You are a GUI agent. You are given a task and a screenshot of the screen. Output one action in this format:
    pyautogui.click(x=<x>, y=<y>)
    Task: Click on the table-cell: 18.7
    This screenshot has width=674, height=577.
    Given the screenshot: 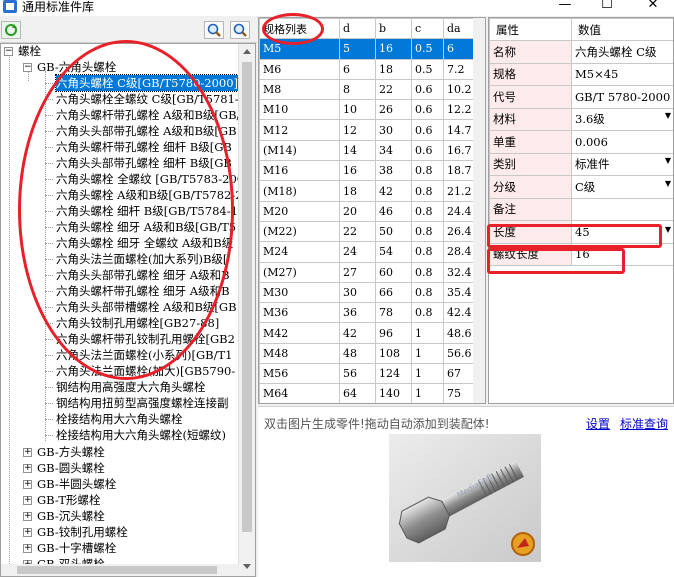 What is the action you would take?
    pyautogui.click(x=459, y=171)
    